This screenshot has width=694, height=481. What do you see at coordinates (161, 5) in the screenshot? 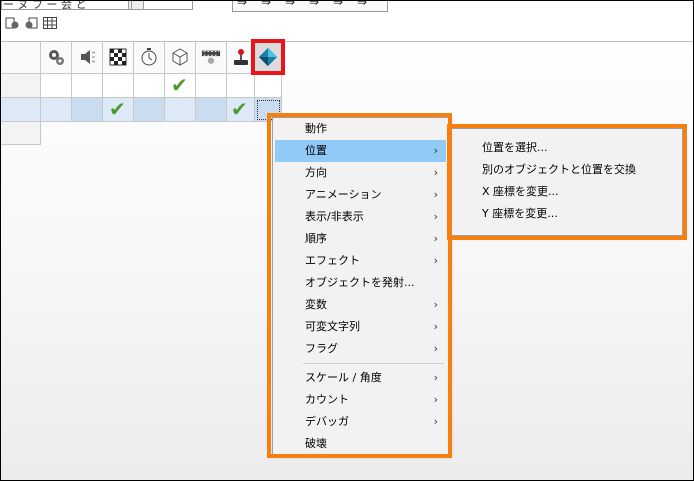
I see `combo-extra-field` at bounding box center [161, 5].